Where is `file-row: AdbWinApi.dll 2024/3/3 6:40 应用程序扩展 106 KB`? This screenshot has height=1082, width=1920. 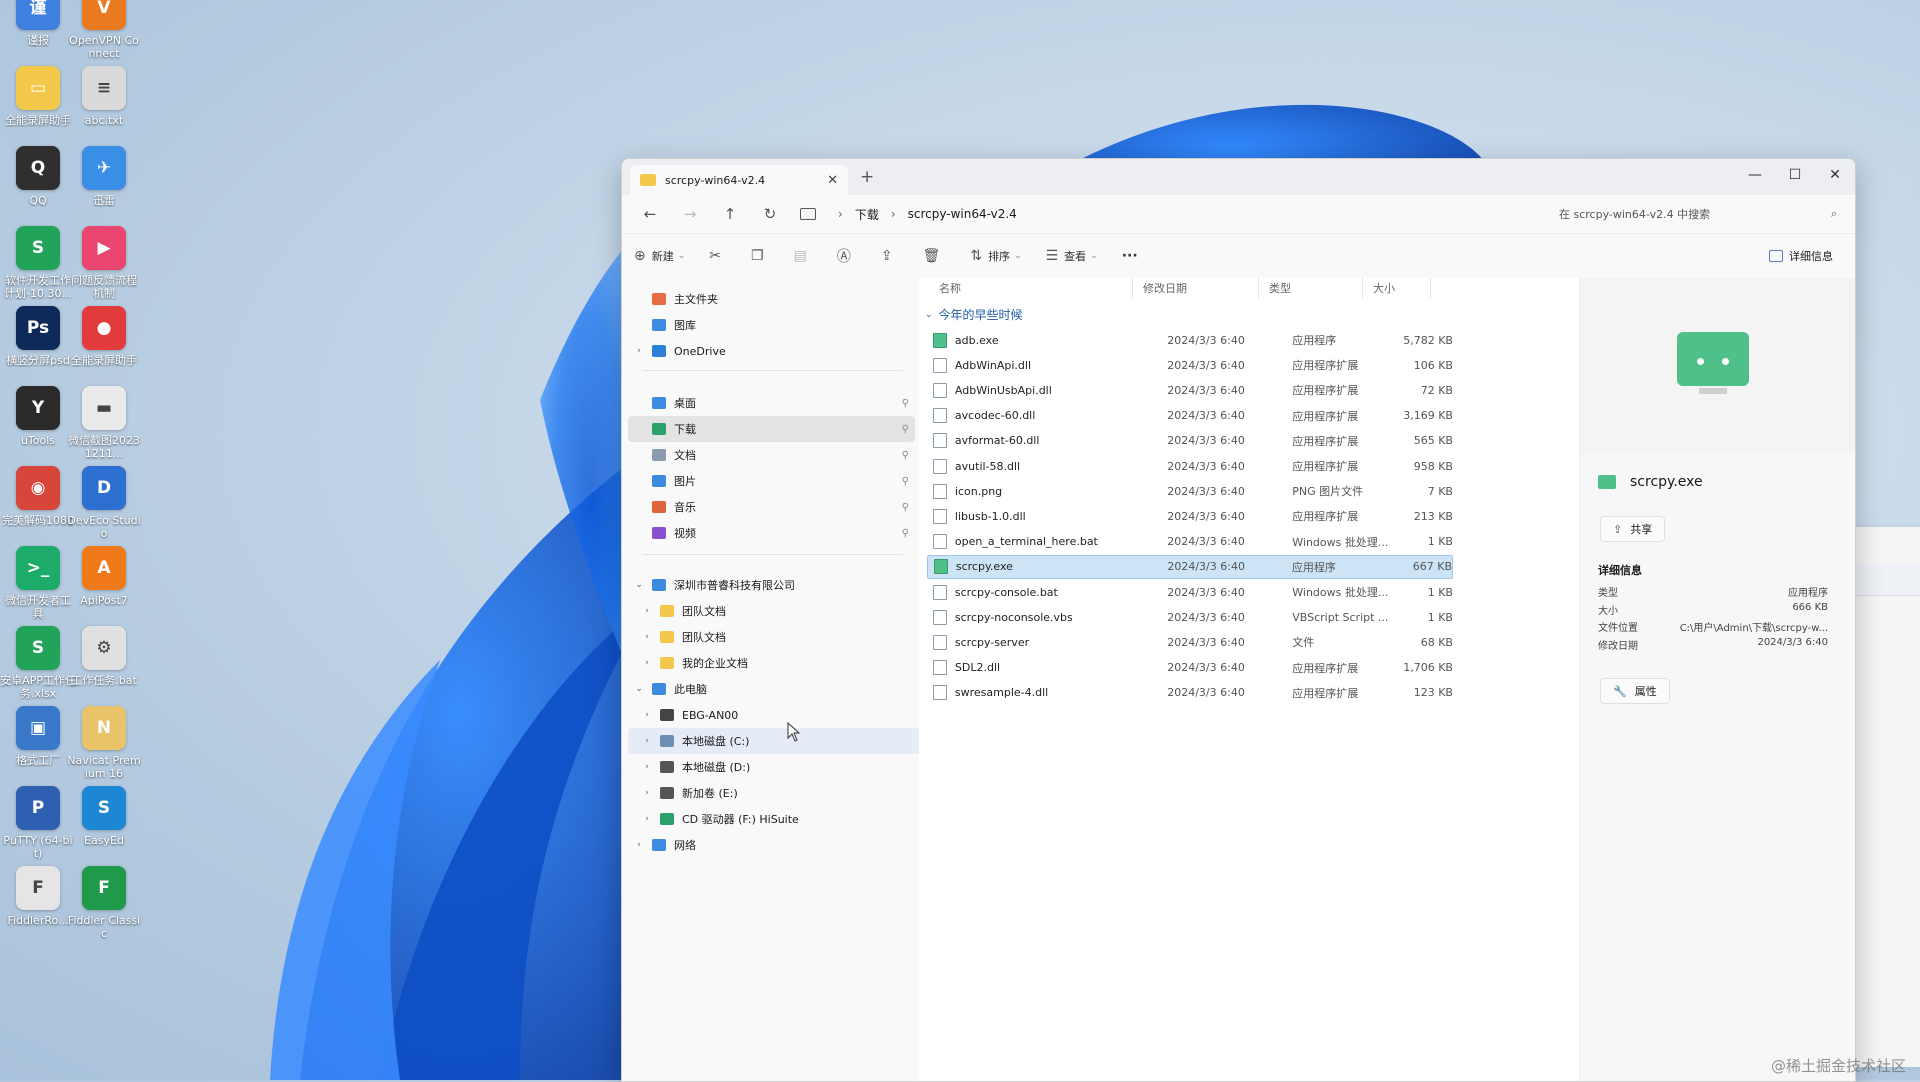 file-row: AdbWinApi.dll 2024/3/3 6:40 应用程序扩展 106 KB is located at coordinates (1190, 365).